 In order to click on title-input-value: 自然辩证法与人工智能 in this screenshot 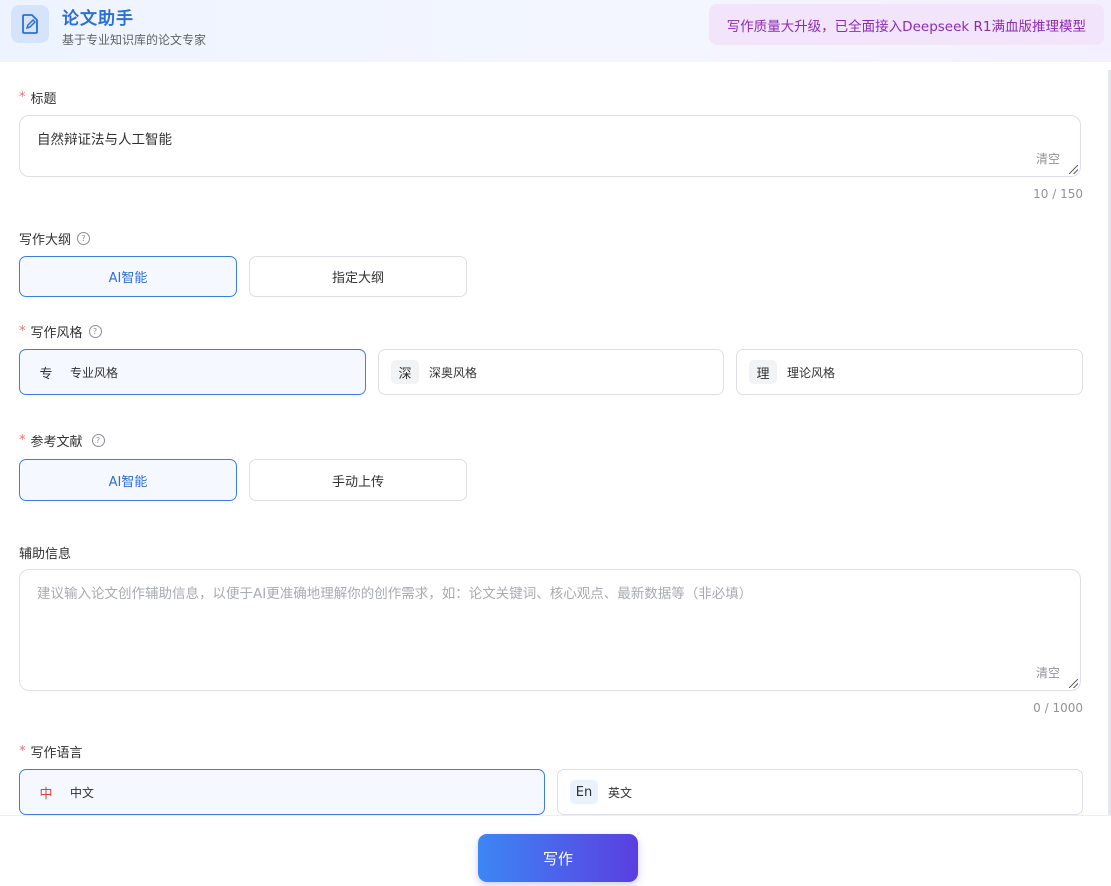, I will do `click(104, 140)`.